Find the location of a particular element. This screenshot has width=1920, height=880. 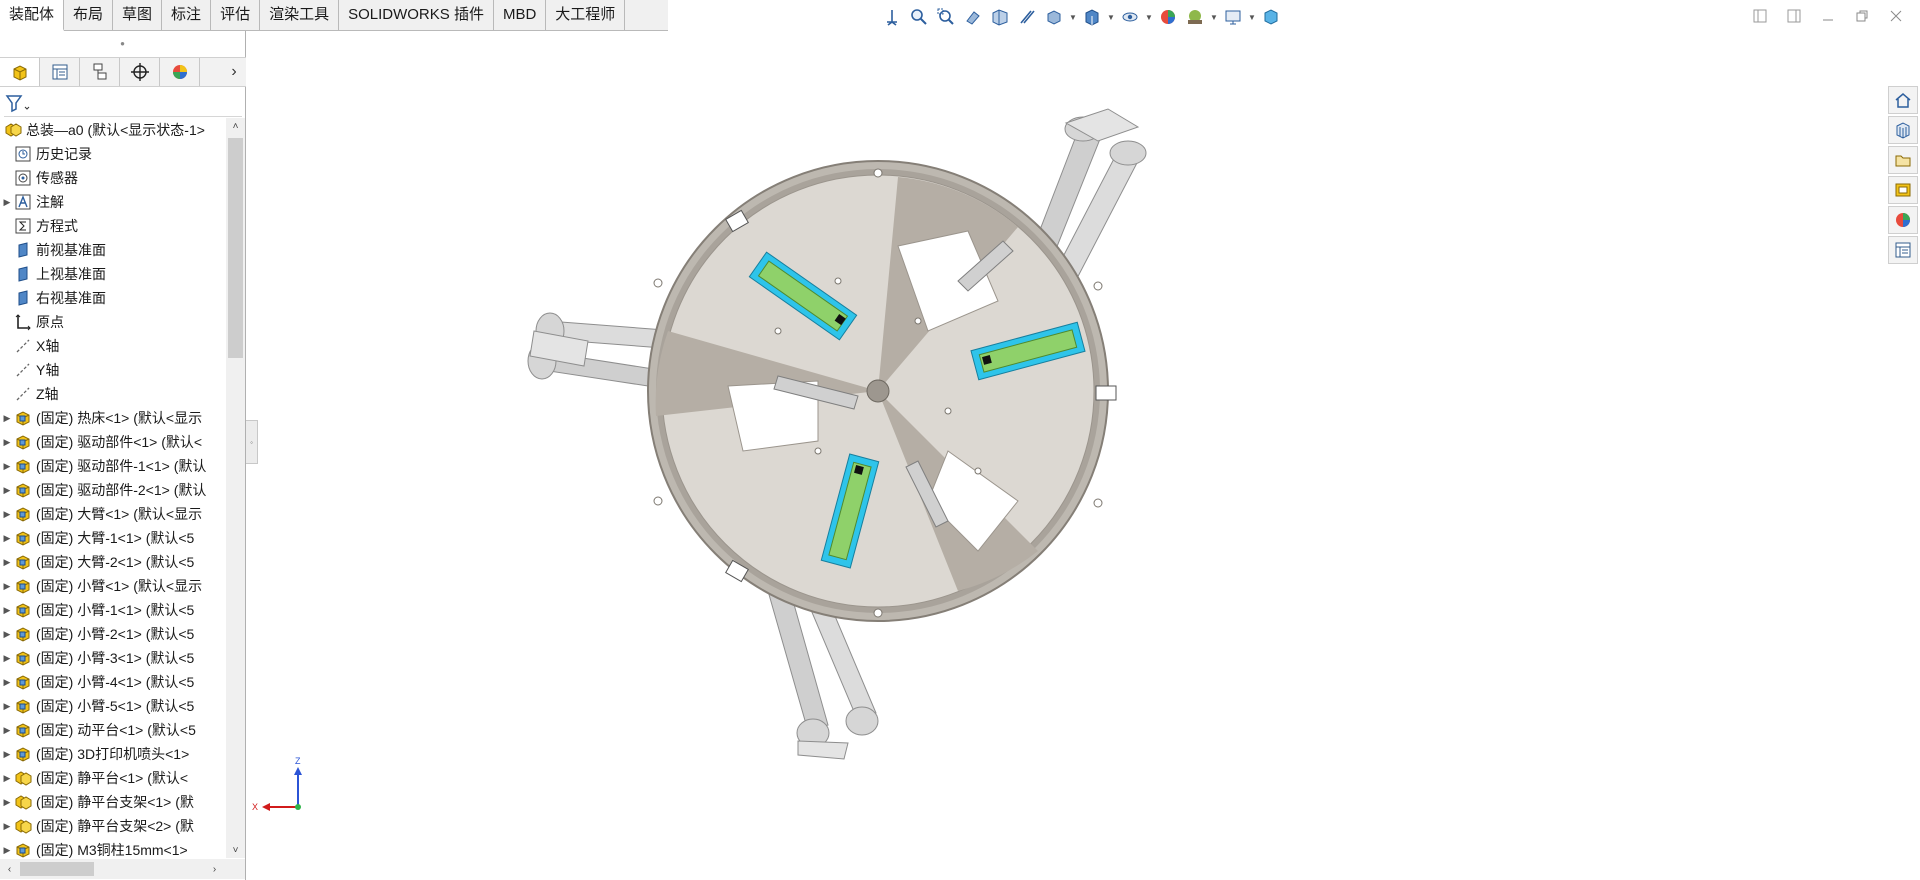

design-library-icon is located at coordinates (1903, 130).